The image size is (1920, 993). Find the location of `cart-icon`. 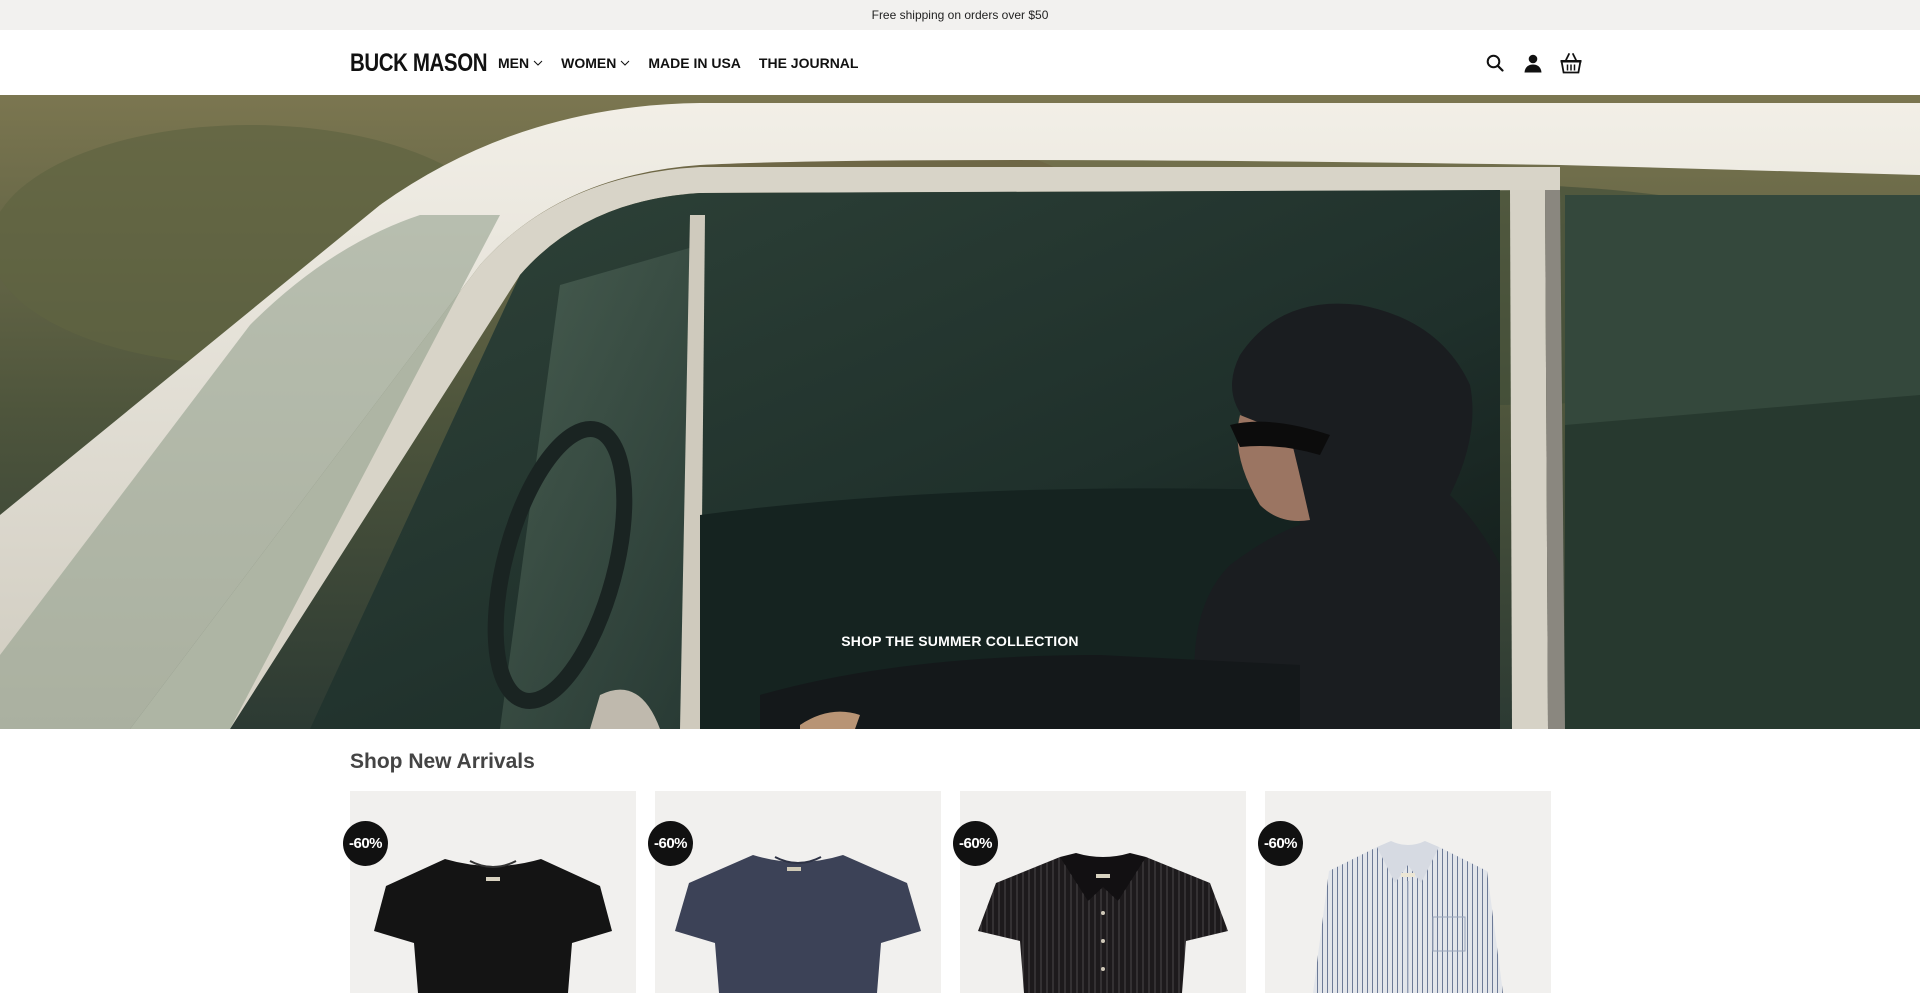

cart-icon is located at coordinates (1571, 62).